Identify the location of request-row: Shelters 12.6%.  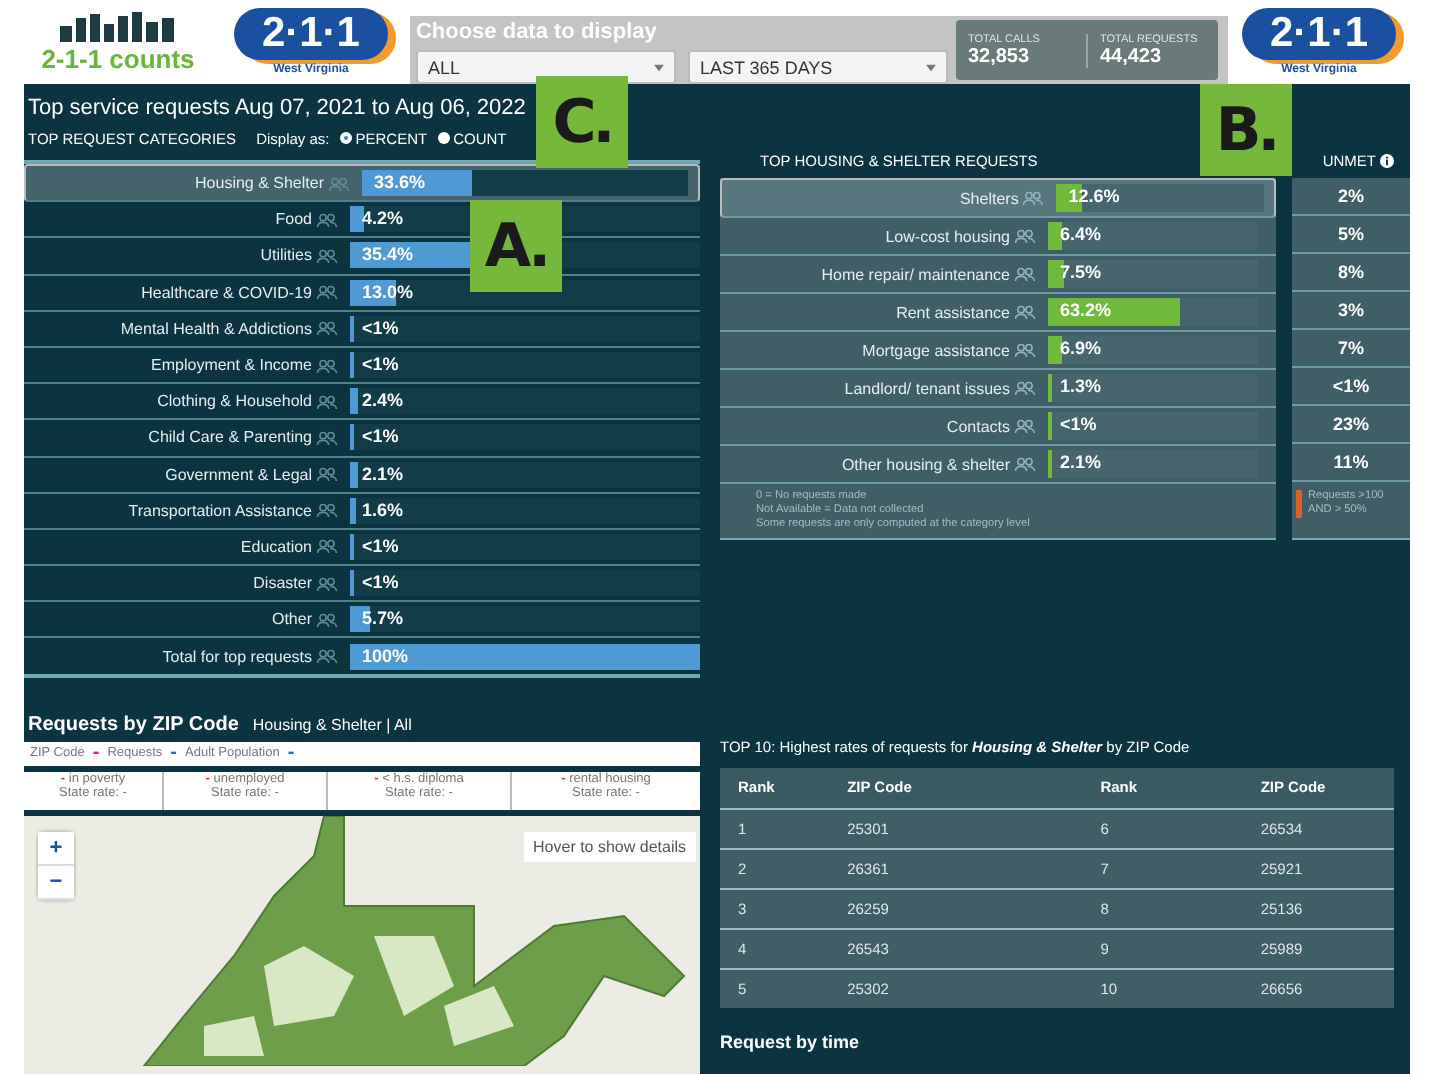
(998, 198).